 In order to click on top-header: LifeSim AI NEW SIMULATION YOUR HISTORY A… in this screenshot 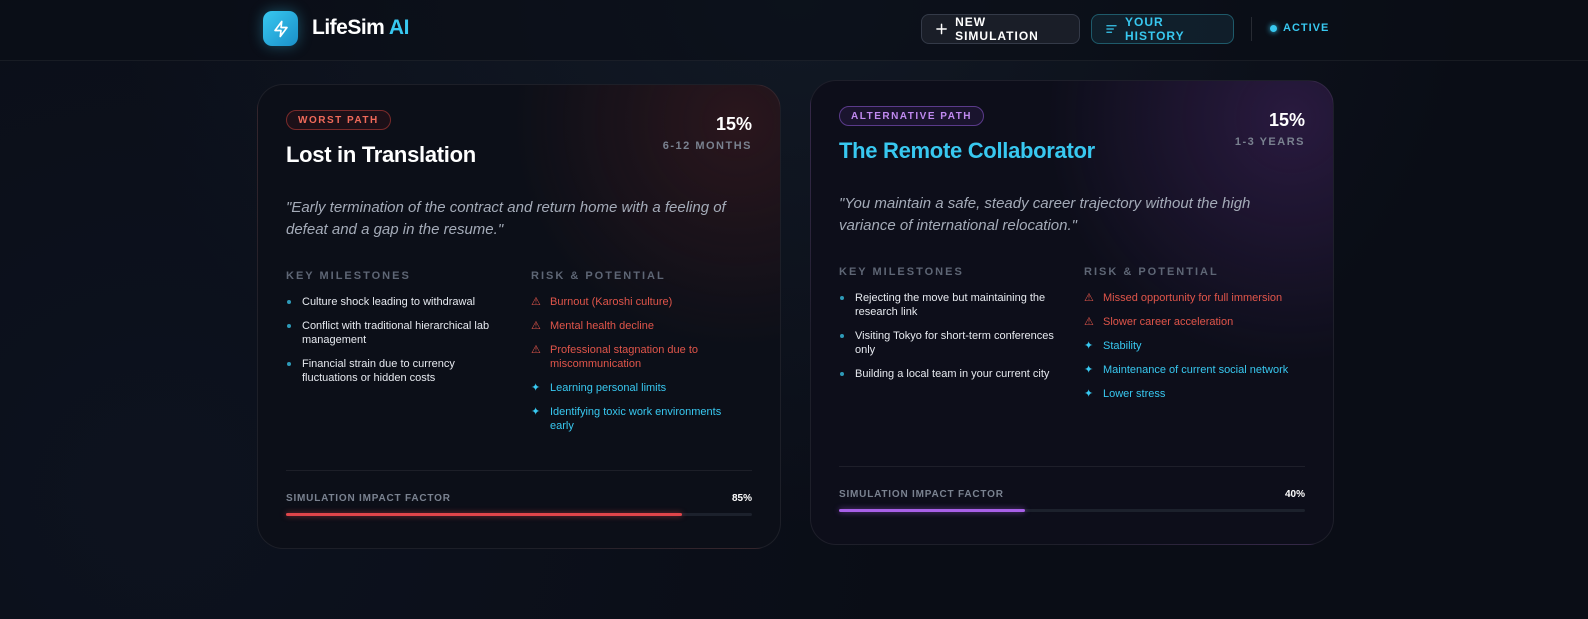, I will do `click(794, 30)`.